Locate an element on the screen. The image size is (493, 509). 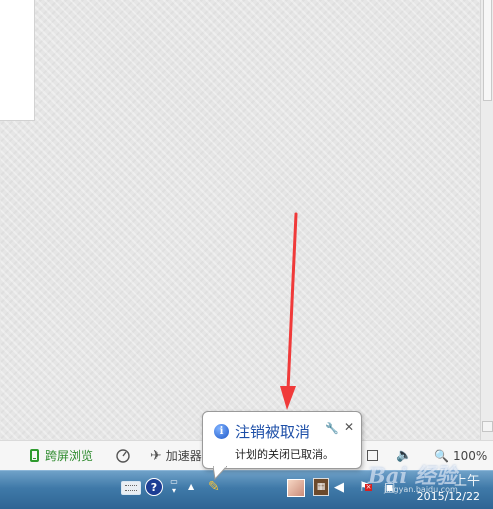
accelerator-label: 加速器 is located at coordinates (183, 456).